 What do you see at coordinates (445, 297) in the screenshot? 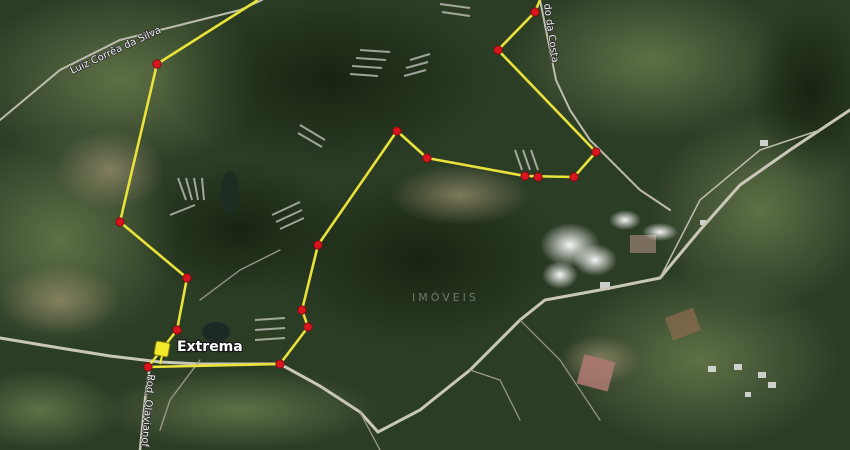
I see `watermark-text: IMÓVEIS` at bounding box center [445, 297].